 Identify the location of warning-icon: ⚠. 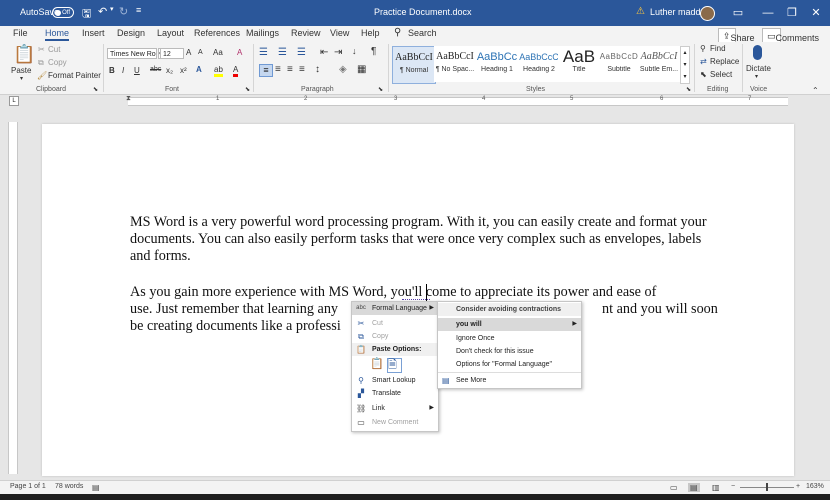
(640, 11).